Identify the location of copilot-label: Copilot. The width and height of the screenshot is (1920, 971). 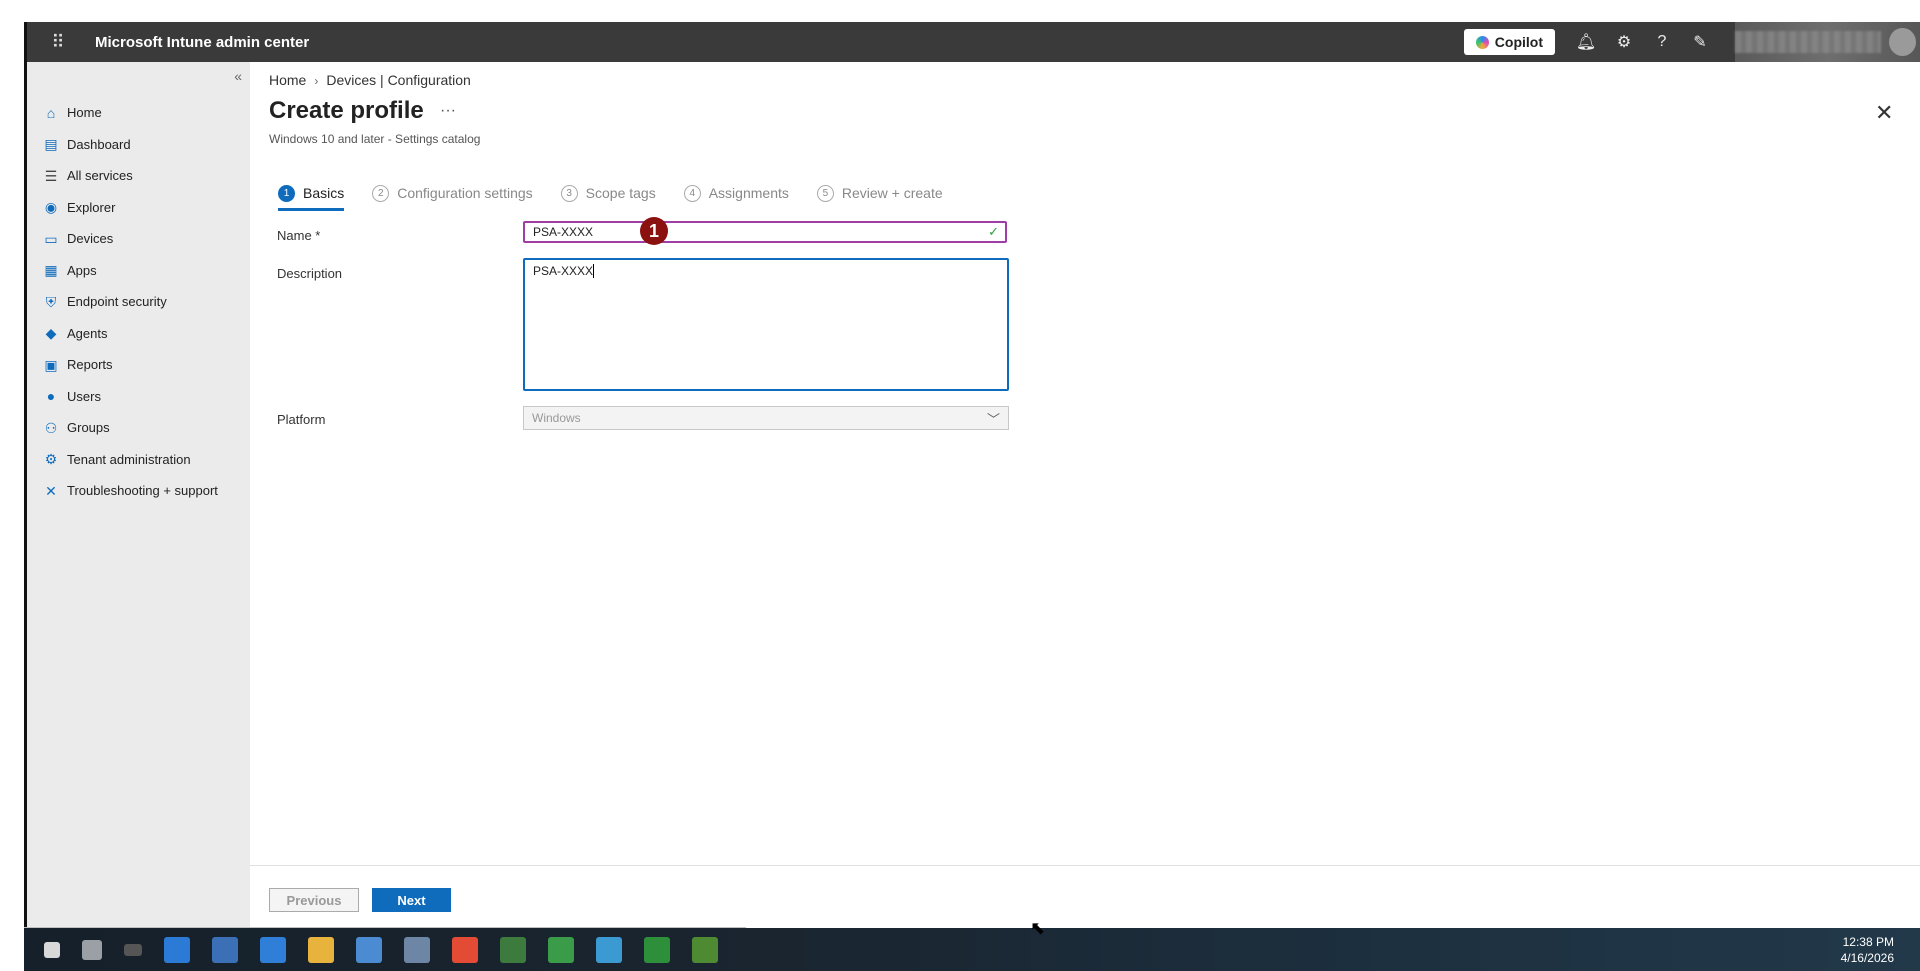
(1518, 42).